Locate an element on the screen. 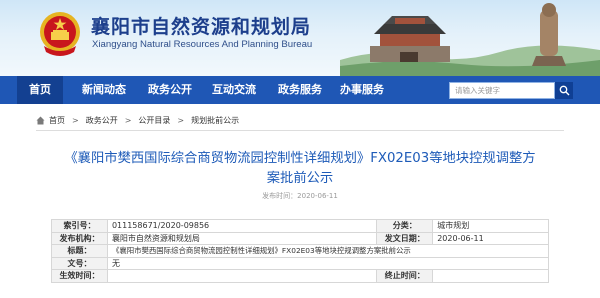 This screenshot has width=600, height=298. national-emblem-icon is located at coordinates (60, 34).